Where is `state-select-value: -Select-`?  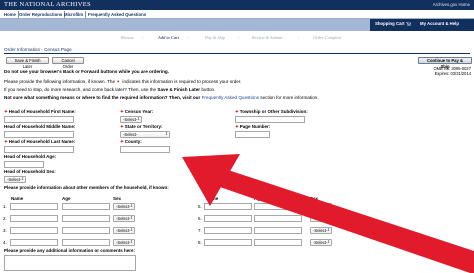 state-select-value: -Select- is located at coordinates (130, 134).